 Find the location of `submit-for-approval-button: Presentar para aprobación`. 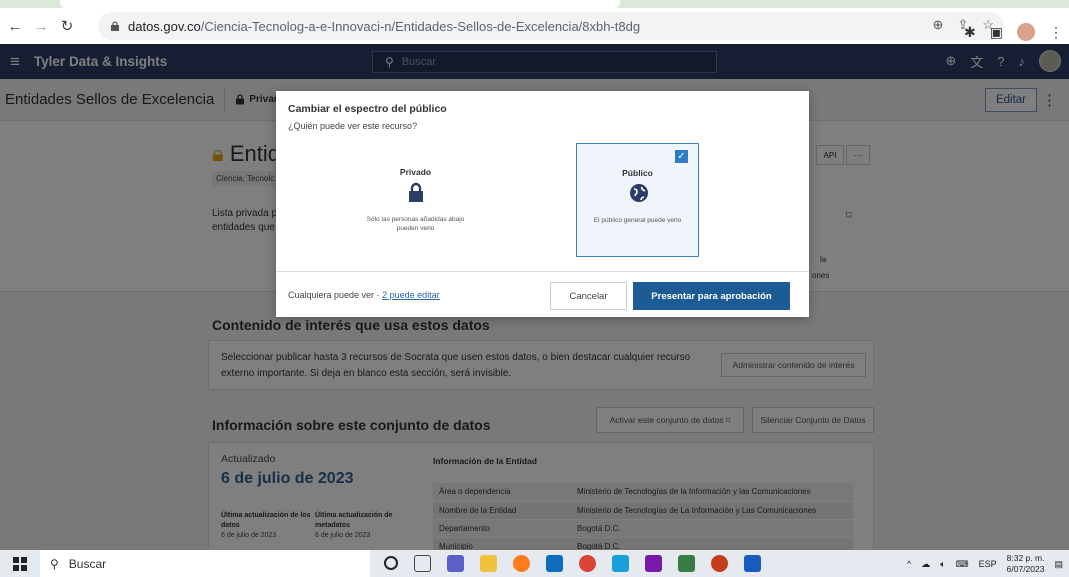

submit-for-approval-button: Presentar para aprobación is located at coordinates (711, 296).